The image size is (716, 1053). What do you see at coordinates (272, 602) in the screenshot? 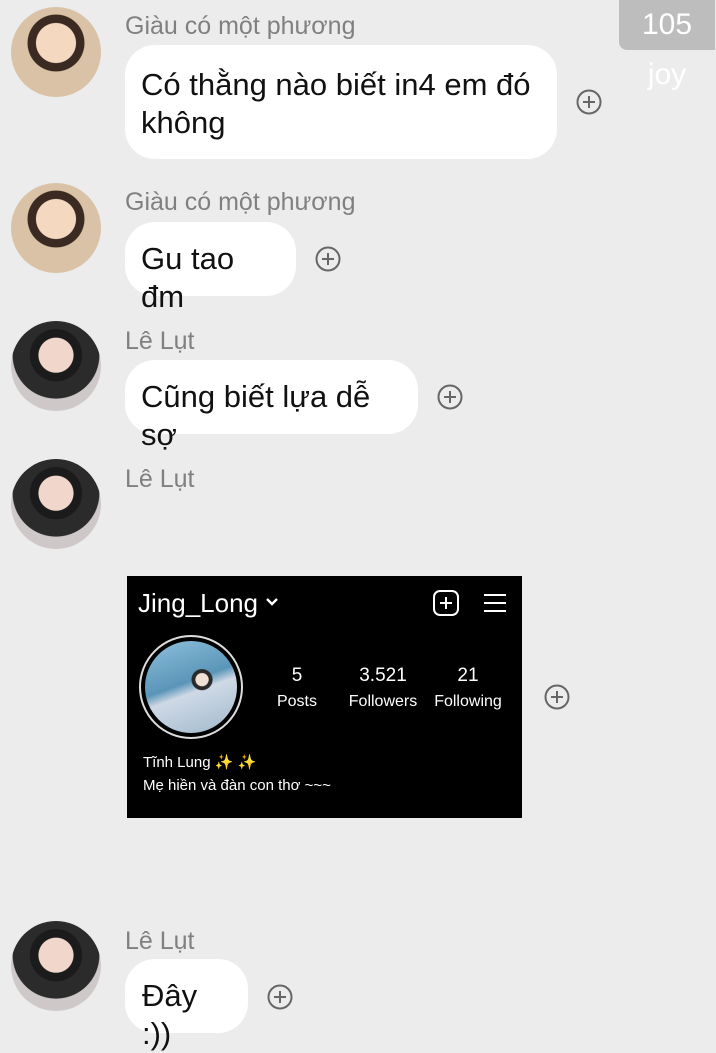
I see `chevron-down-icon` at bounding box center [272, 602].